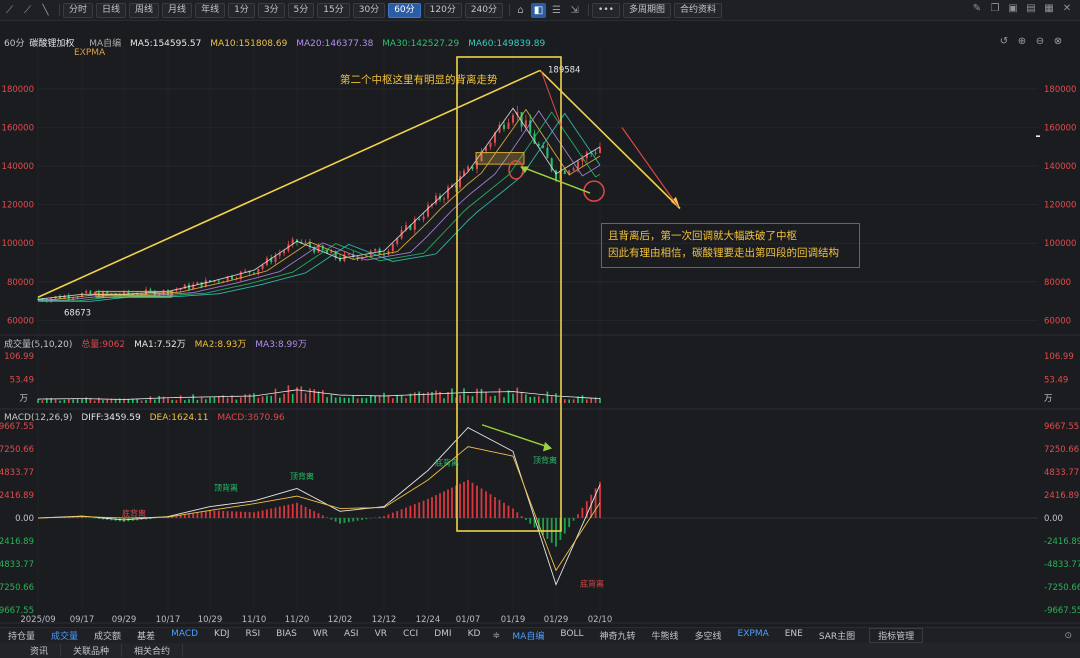 This screenshot has width=1080, height=658. Describe the element at coordinates (1061, 427) in the screenshot. I see `macd-tick-right: 9667.55` at that location.